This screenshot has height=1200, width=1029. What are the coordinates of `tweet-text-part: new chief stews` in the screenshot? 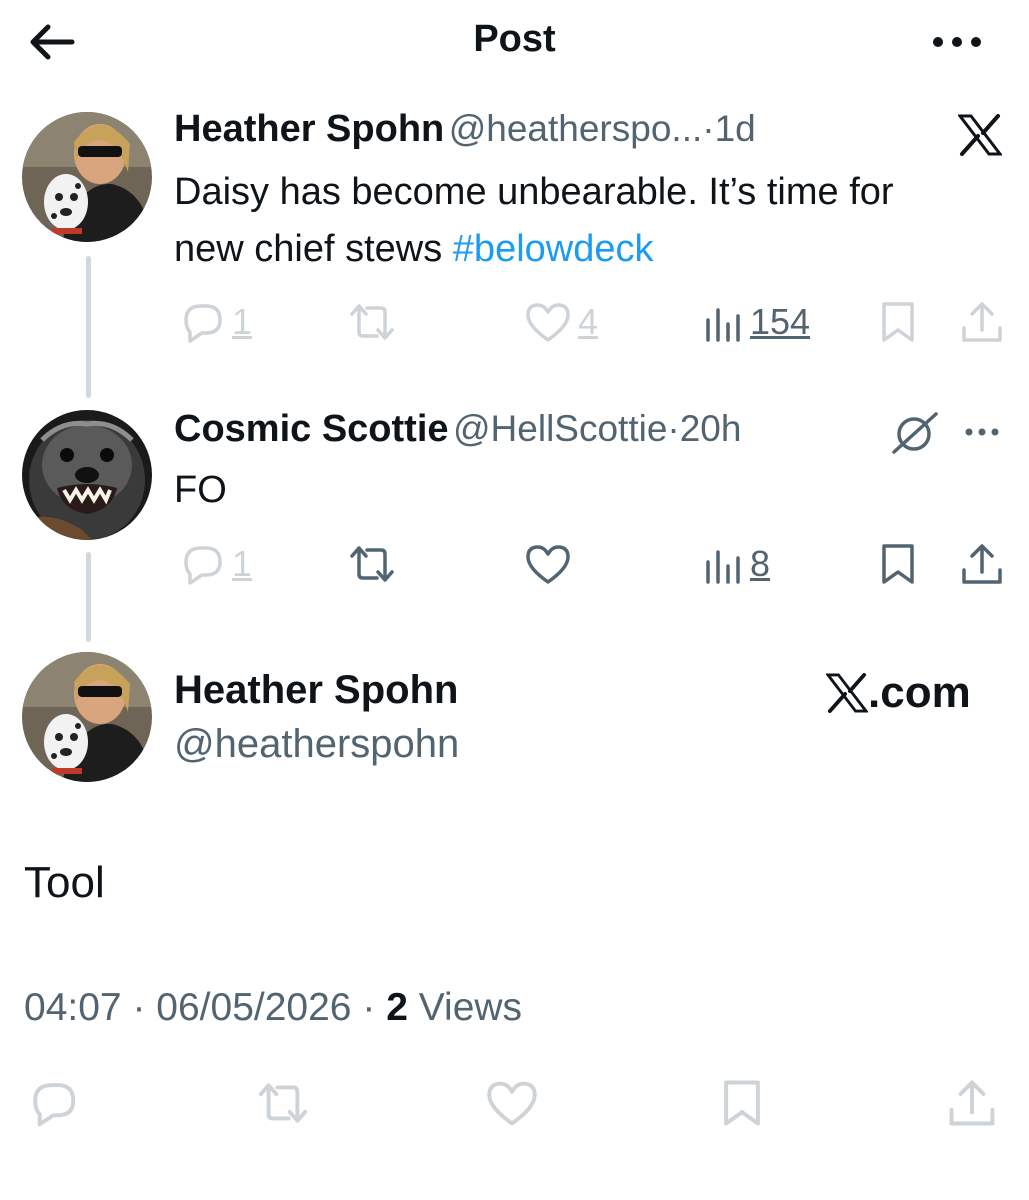 It's located at (313, 249).